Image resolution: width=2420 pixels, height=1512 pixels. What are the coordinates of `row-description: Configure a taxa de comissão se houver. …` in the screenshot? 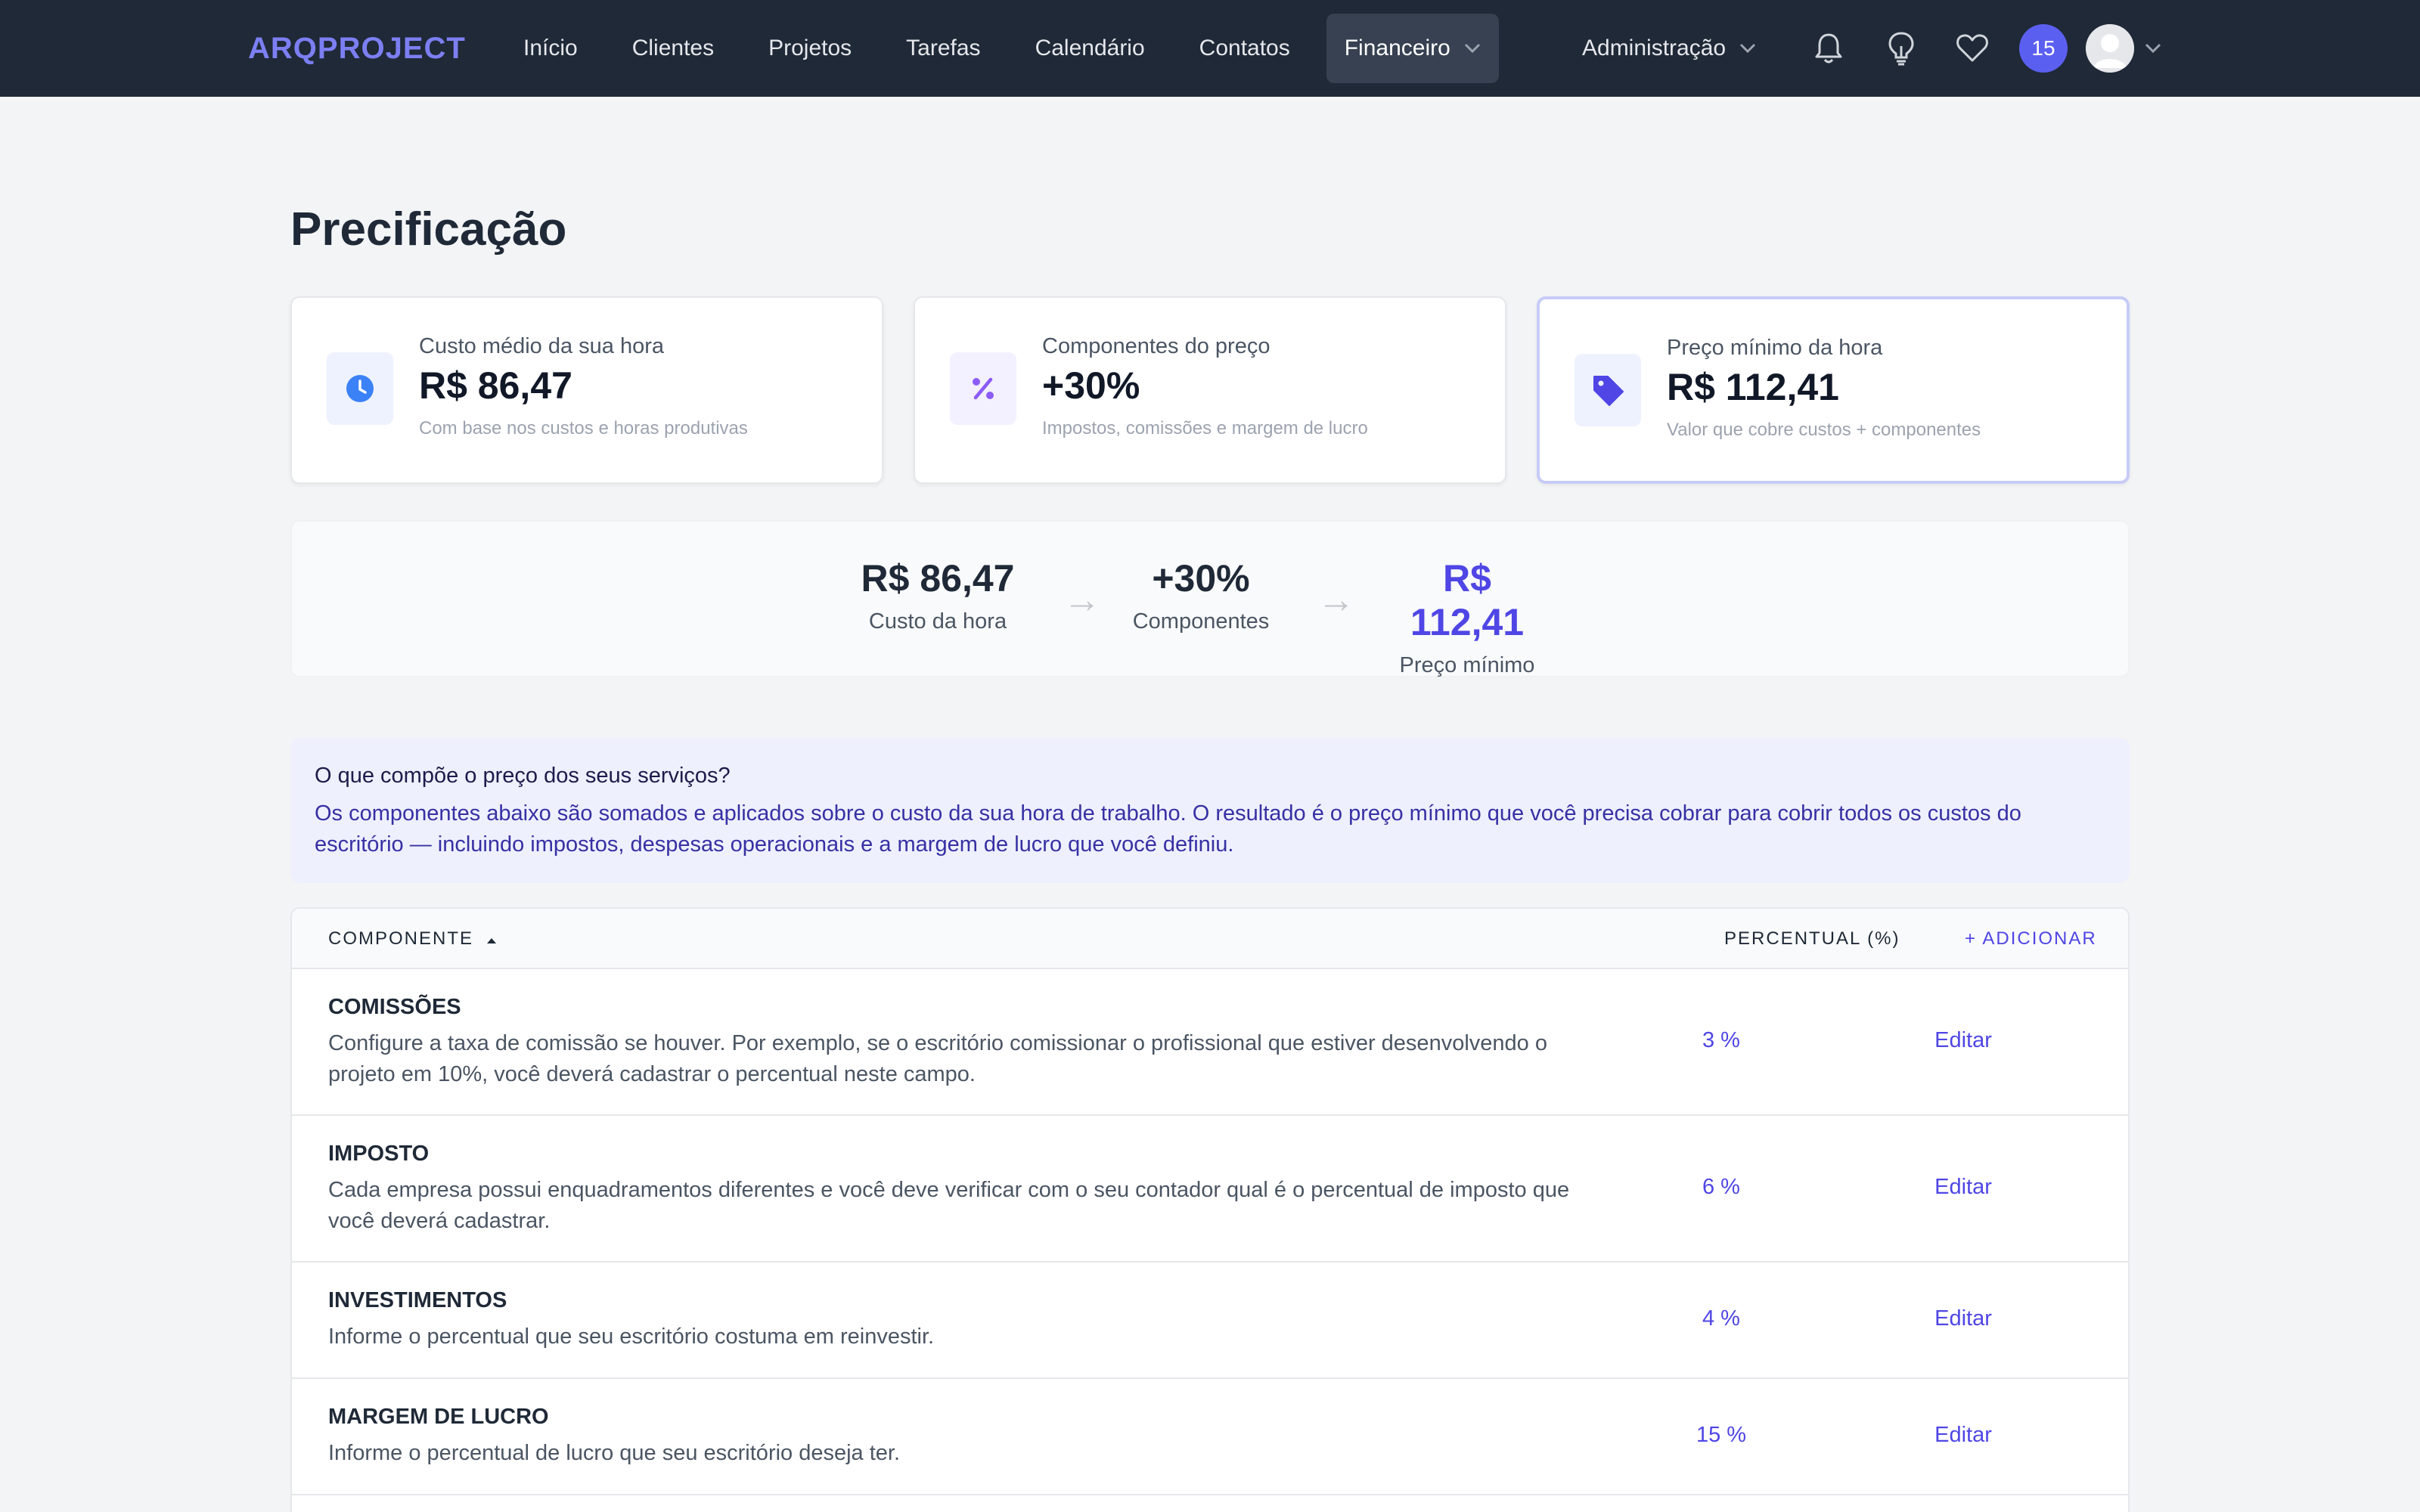 It's located at (937, 1058).